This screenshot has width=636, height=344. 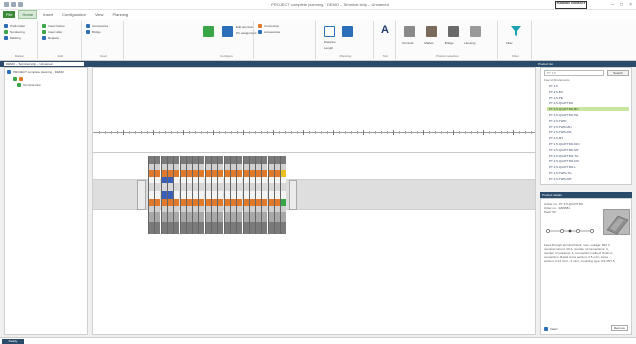 I want to click on product-list-item: PT 2,5-TWIN-PE, so click(x=588, y=132).